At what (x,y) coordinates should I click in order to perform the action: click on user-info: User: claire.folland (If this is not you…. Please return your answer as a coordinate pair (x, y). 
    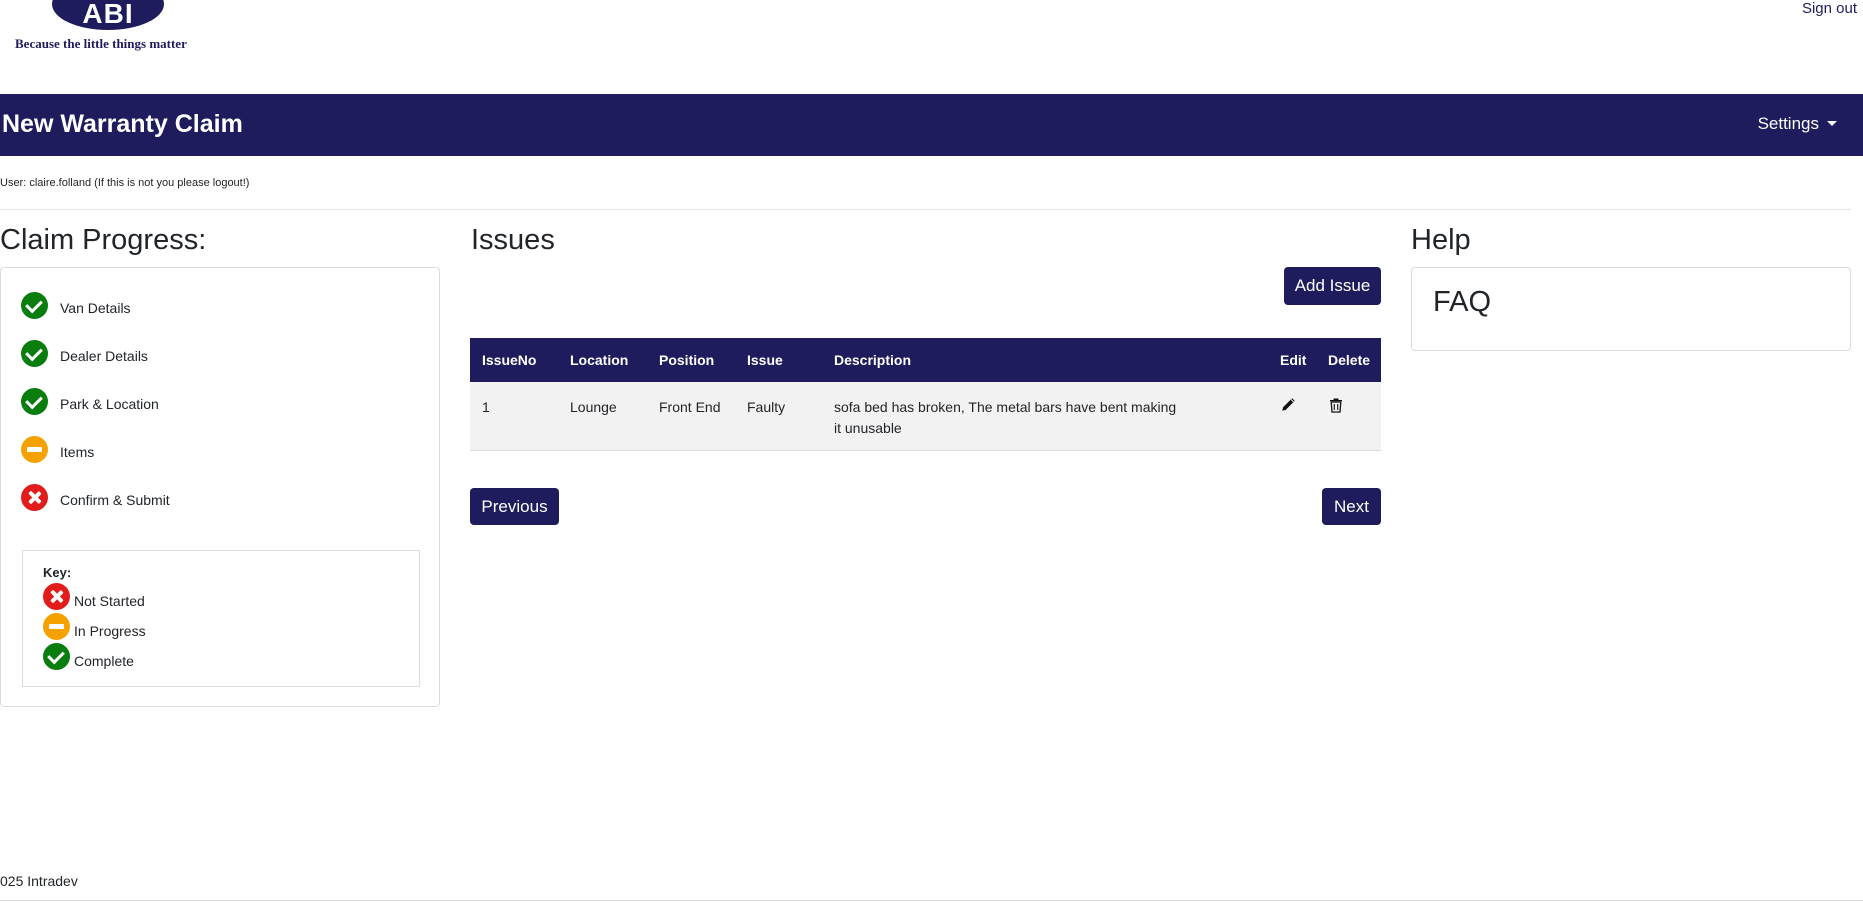
    Looking at the image, I should click on (125, 183).